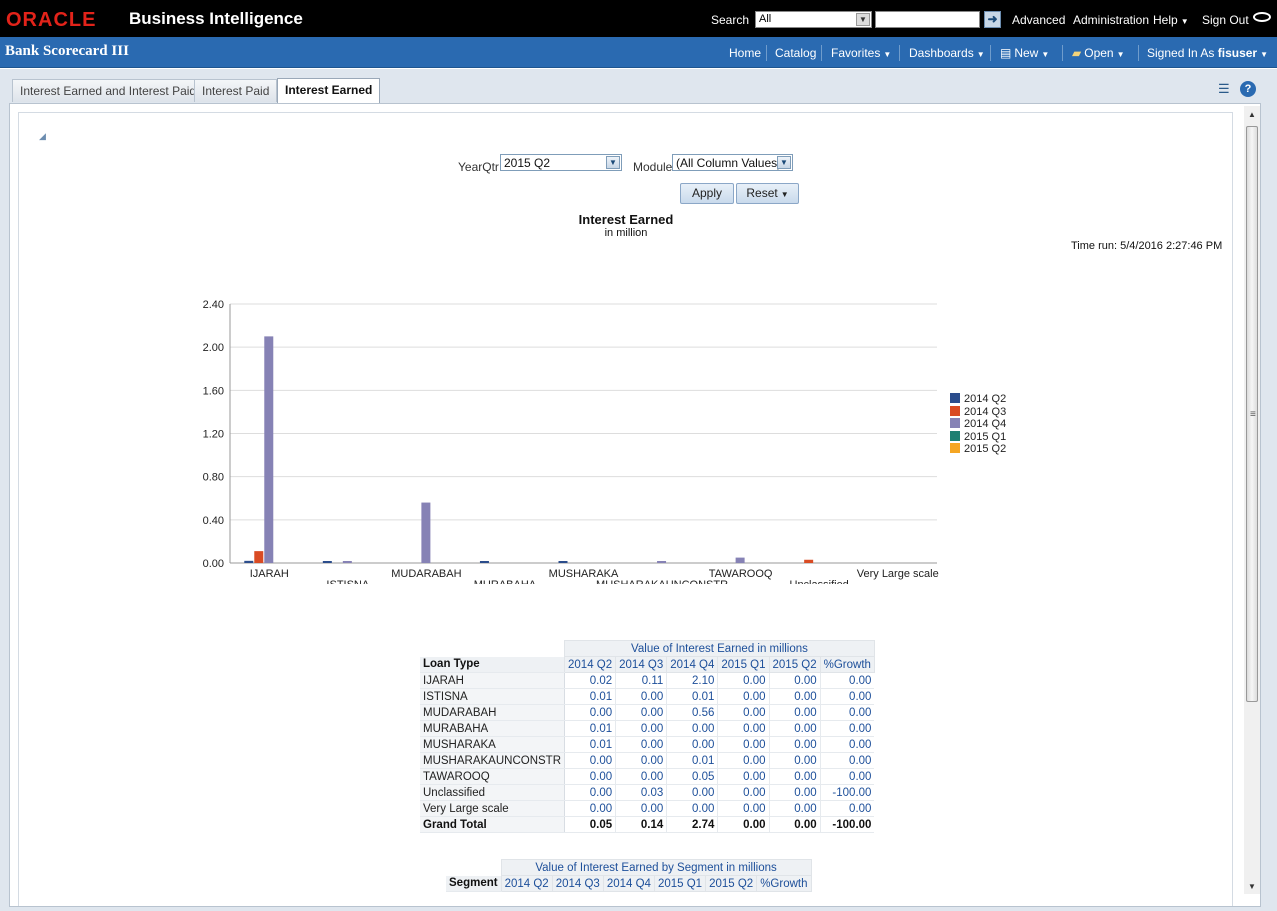  What do you see at coordinates (1038, 20) in the screenshot?
I see `advanced-link: Advanced` at bounding box center [1038, 20].